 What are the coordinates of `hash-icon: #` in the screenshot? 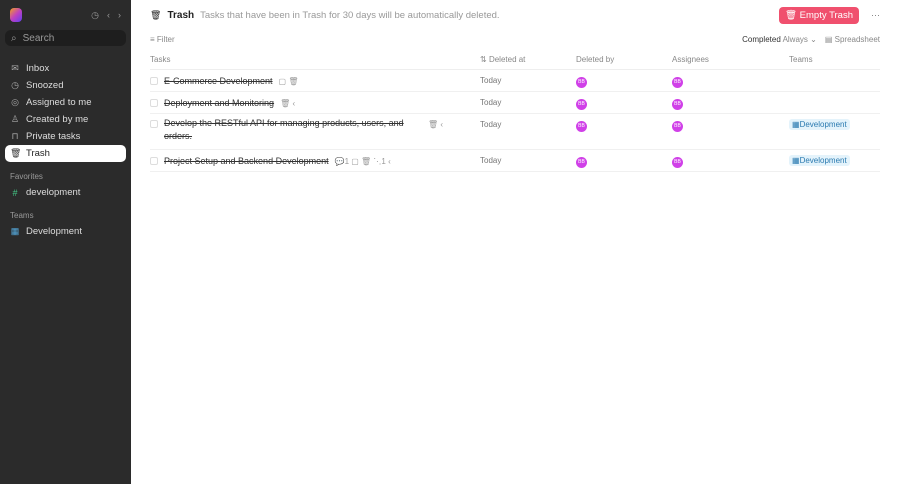 It's located at (15, 192).